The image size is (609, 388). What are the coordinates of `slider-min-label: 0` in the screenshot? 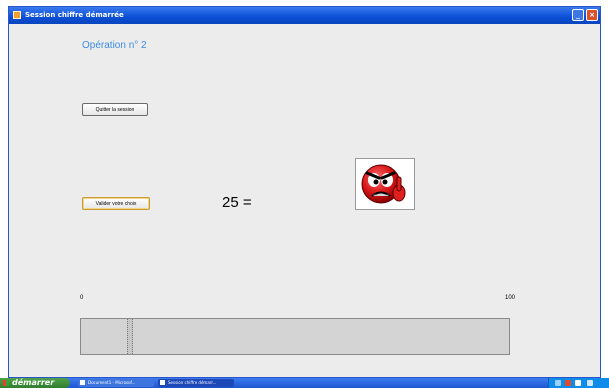 It's located at (82, 298).